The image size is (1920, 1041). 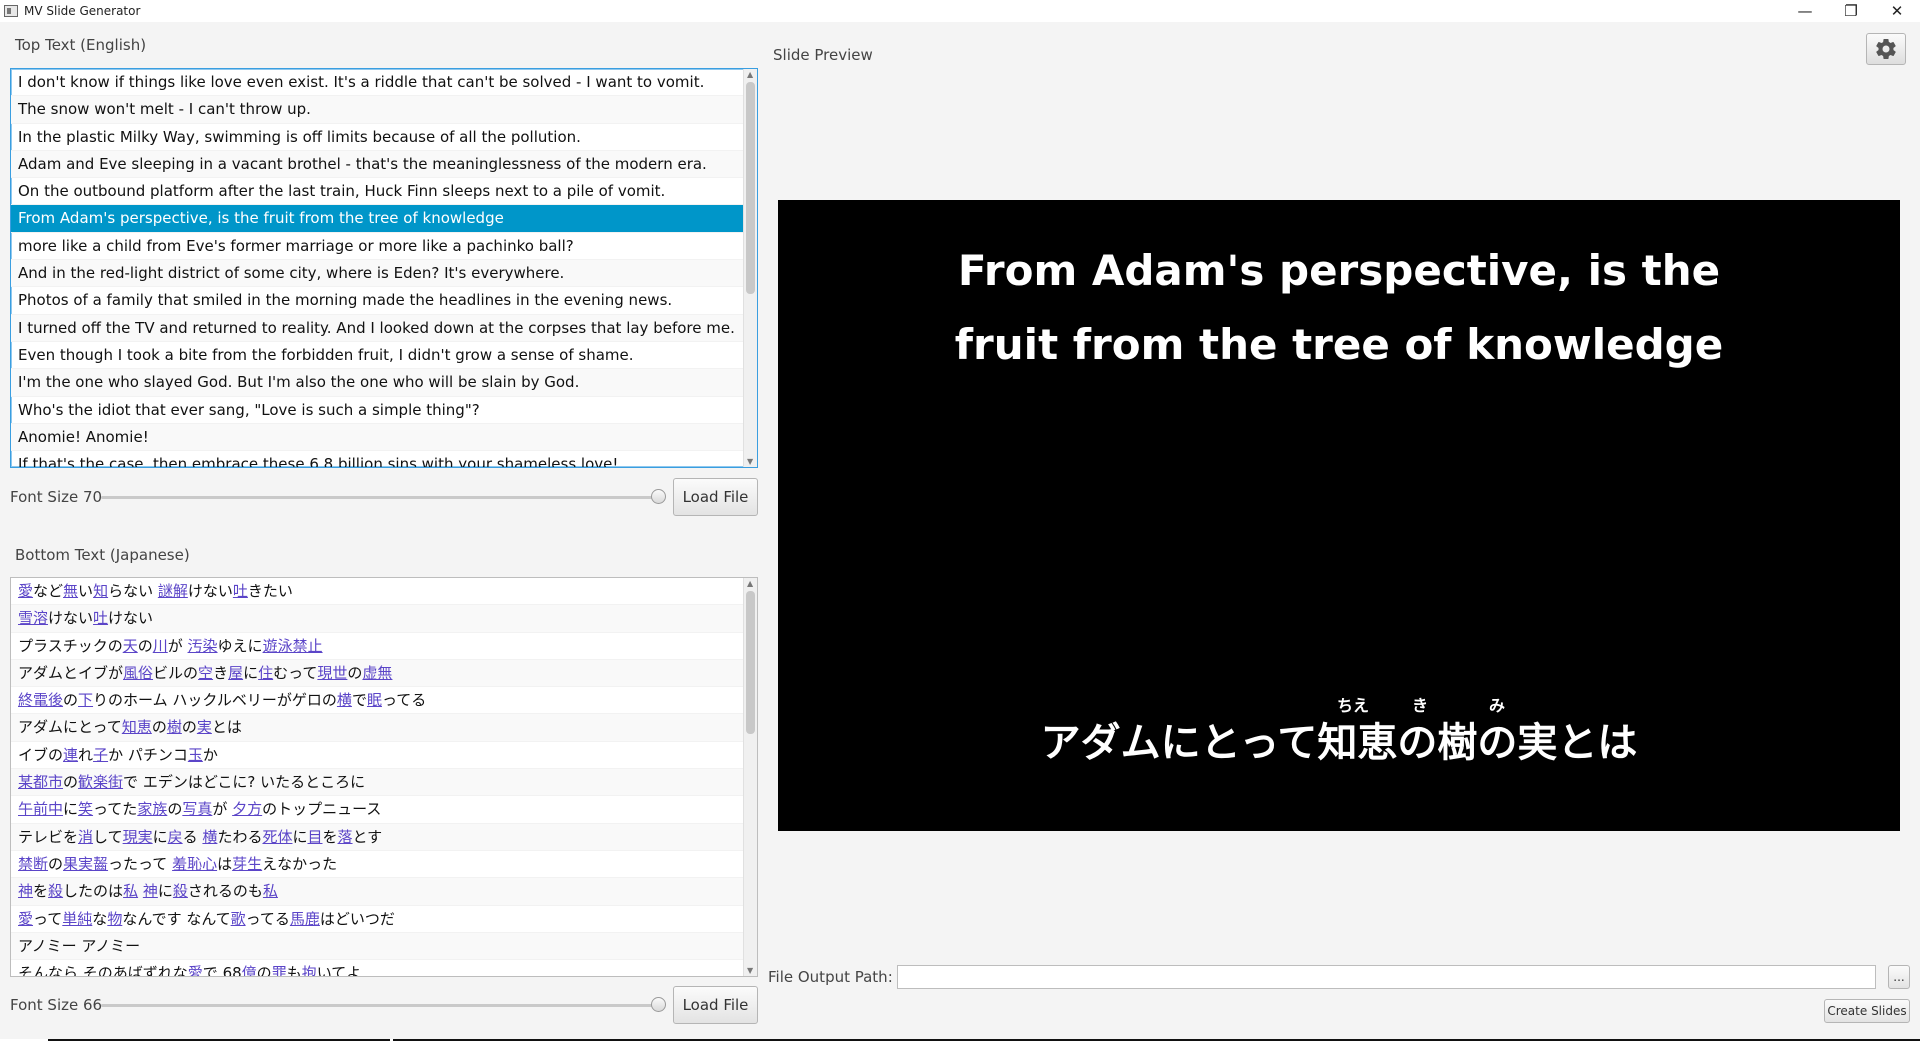 What do you see at coordinates (658, 496) in the screenshot?
I see `top-font-size-slider-thumb` at bounding box center [658, 496].